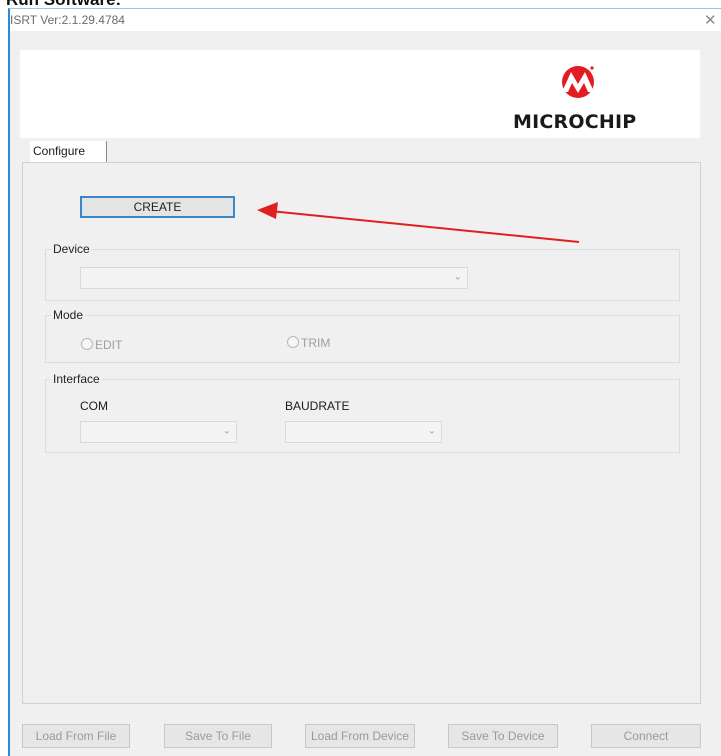 The image size is (721, 756). I want to click on close-icon: ✕, so click(710, 20).